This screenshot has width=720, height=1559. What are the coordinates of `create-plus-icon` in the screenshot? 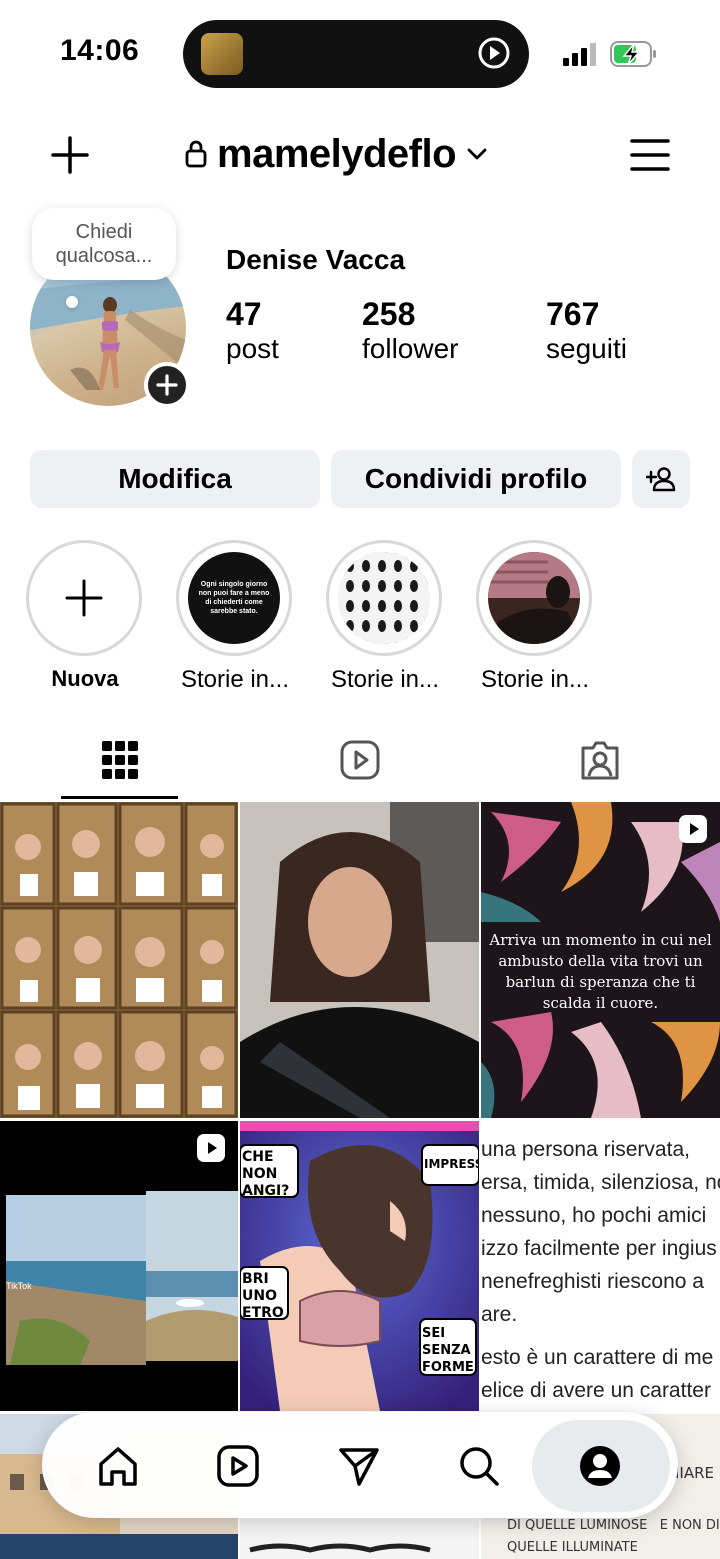 It's located at (70, 155).